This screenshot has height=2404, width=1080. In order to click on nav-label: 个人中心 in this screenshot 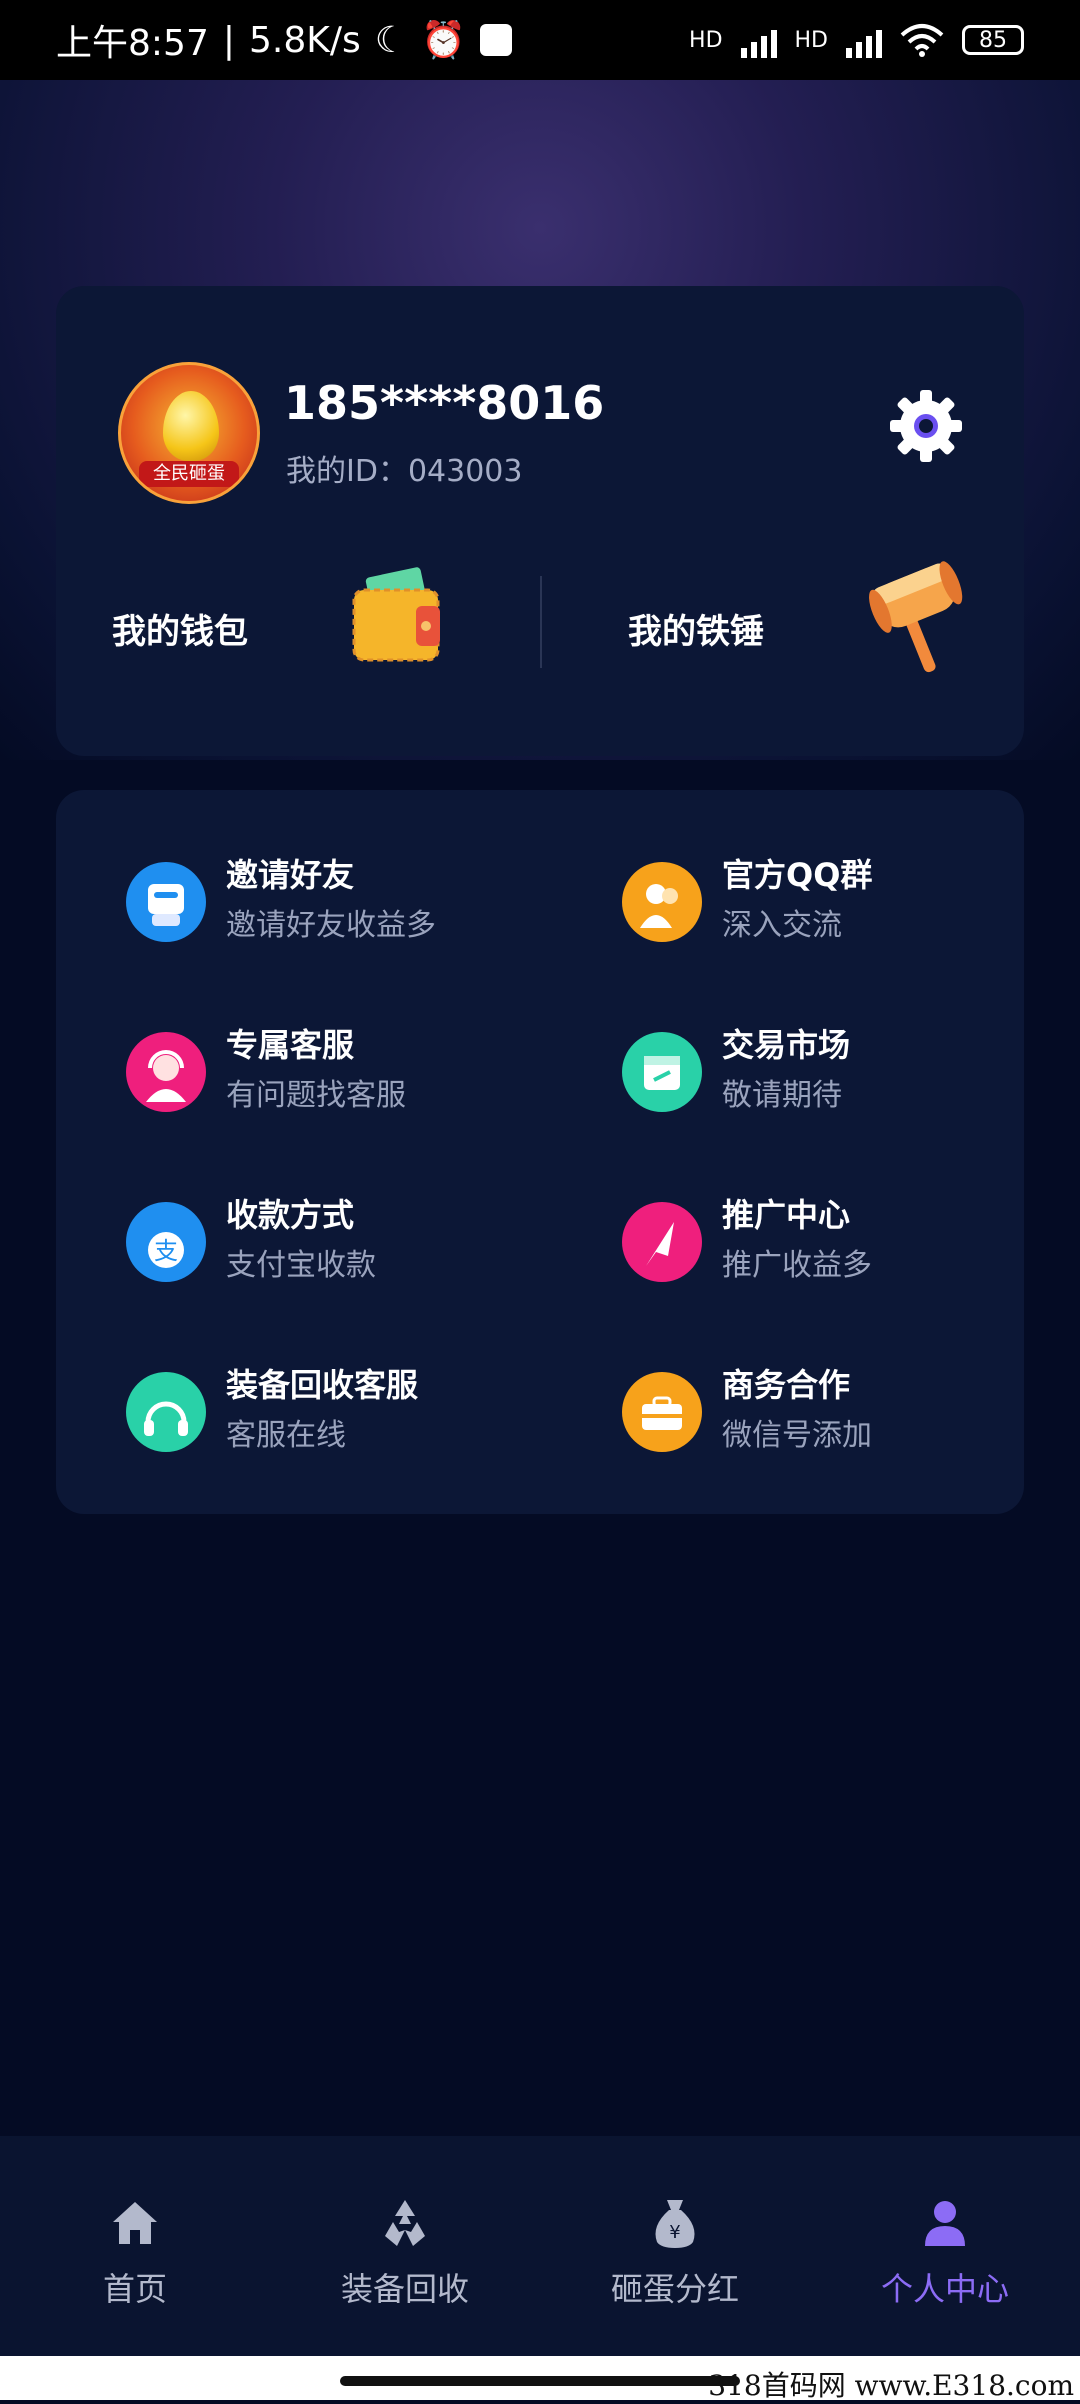, I will do `click(944, 2289)`.